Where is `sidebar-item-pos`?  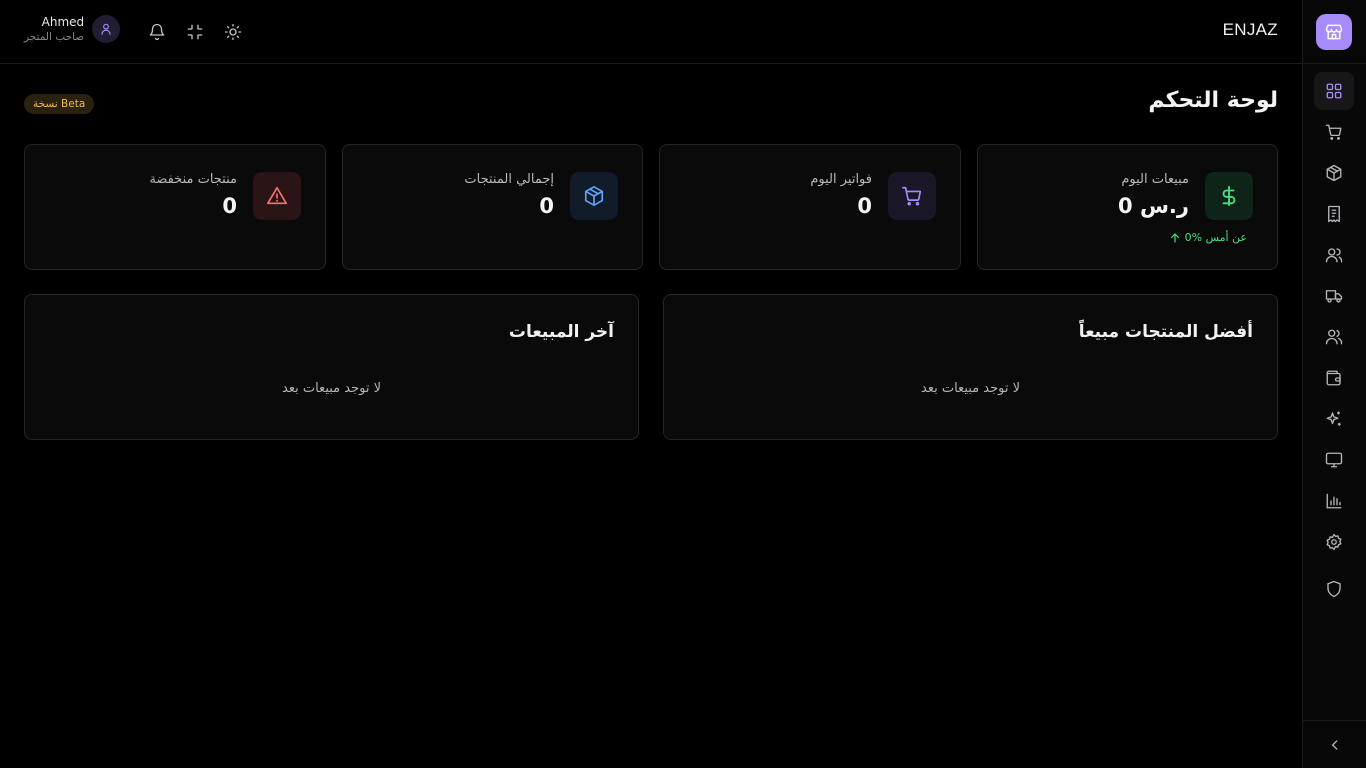 sidebar-item-pos is located at coordinates (1334, 460).